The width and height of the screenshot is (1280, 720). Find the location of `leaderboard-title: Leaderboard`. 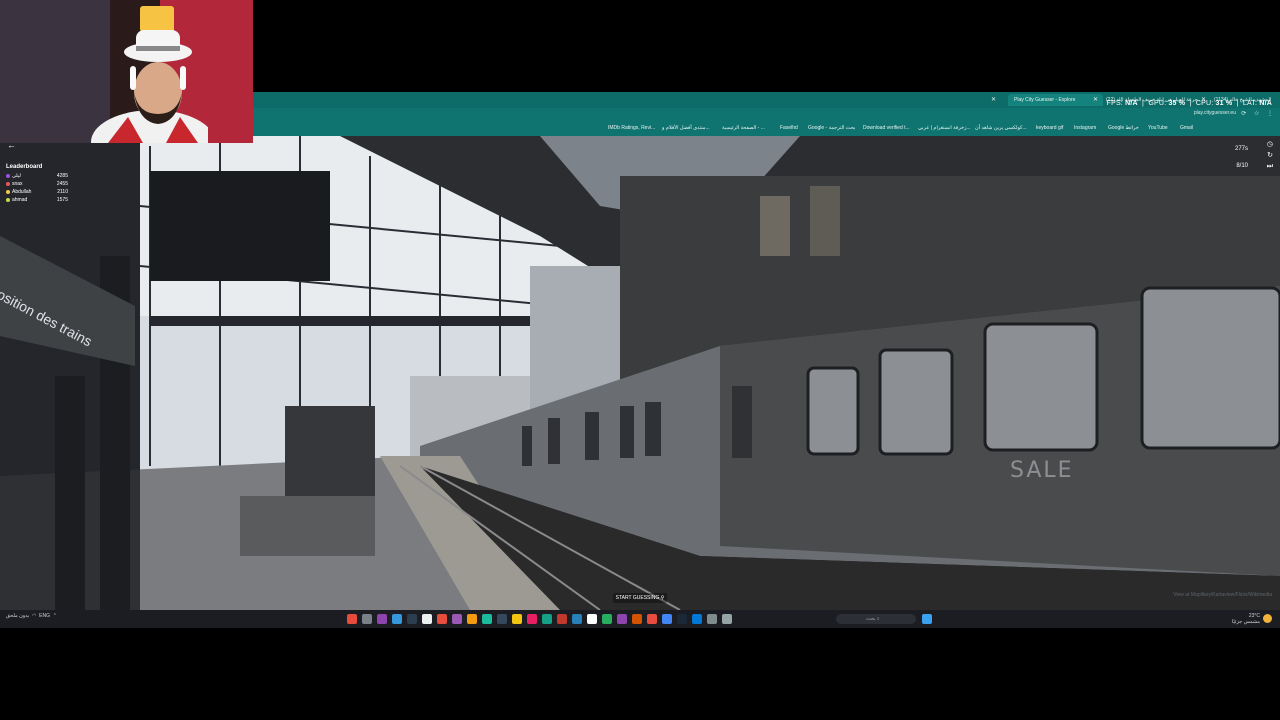

leaderboard-title: Leaderboard is located at coordinates (24, 167).